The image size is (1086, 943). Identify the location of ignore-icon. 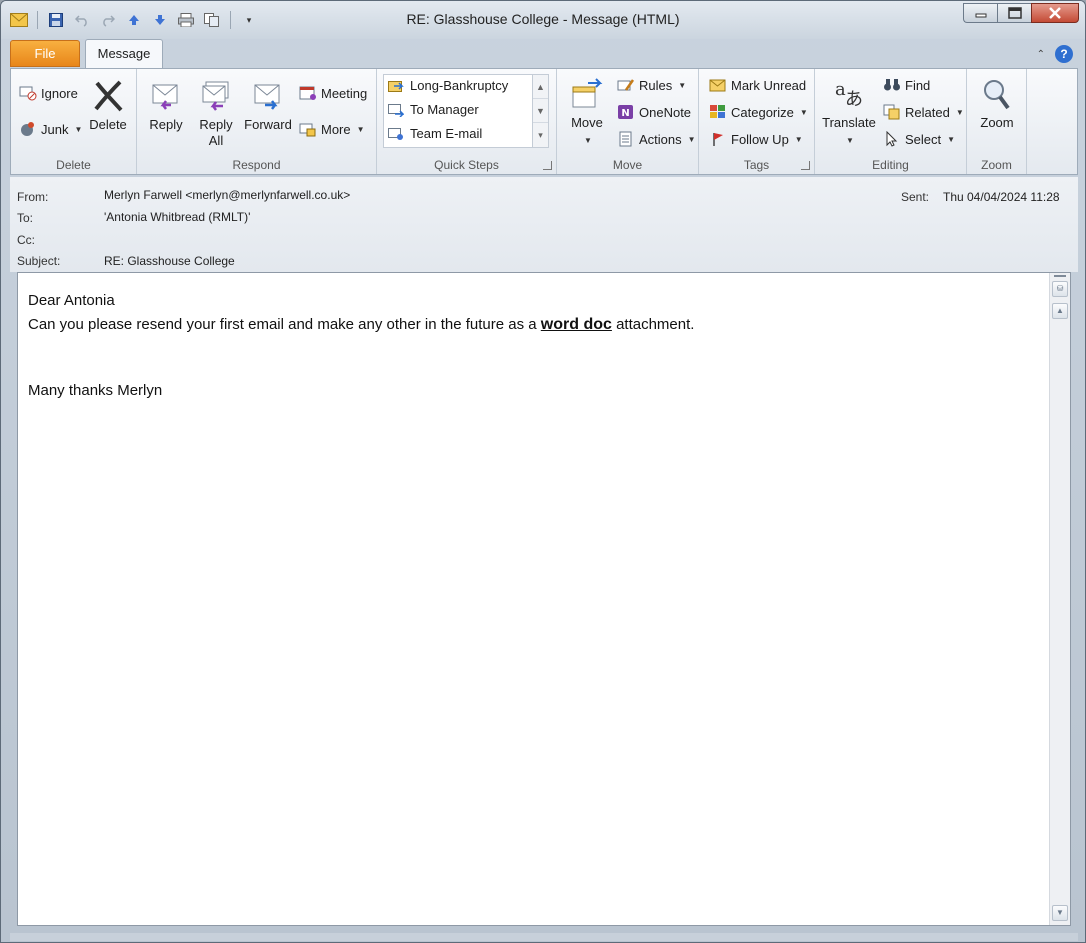
(28, 93).